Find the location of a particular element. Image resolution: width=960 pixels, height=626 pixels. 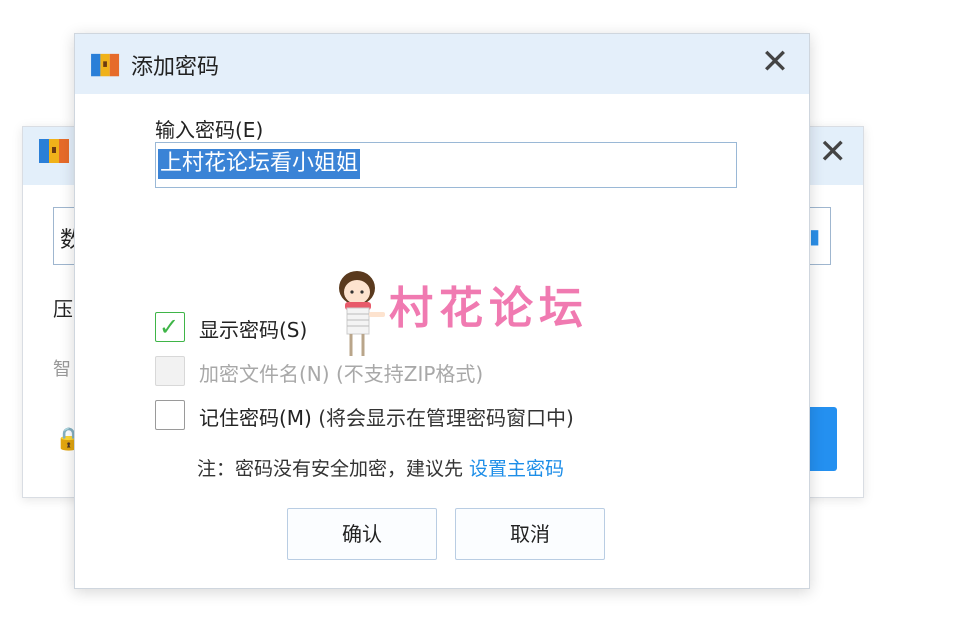

security-note: 注：密码没有安全加密，建议先 设置主密码 is located at coordinates (380, 467).